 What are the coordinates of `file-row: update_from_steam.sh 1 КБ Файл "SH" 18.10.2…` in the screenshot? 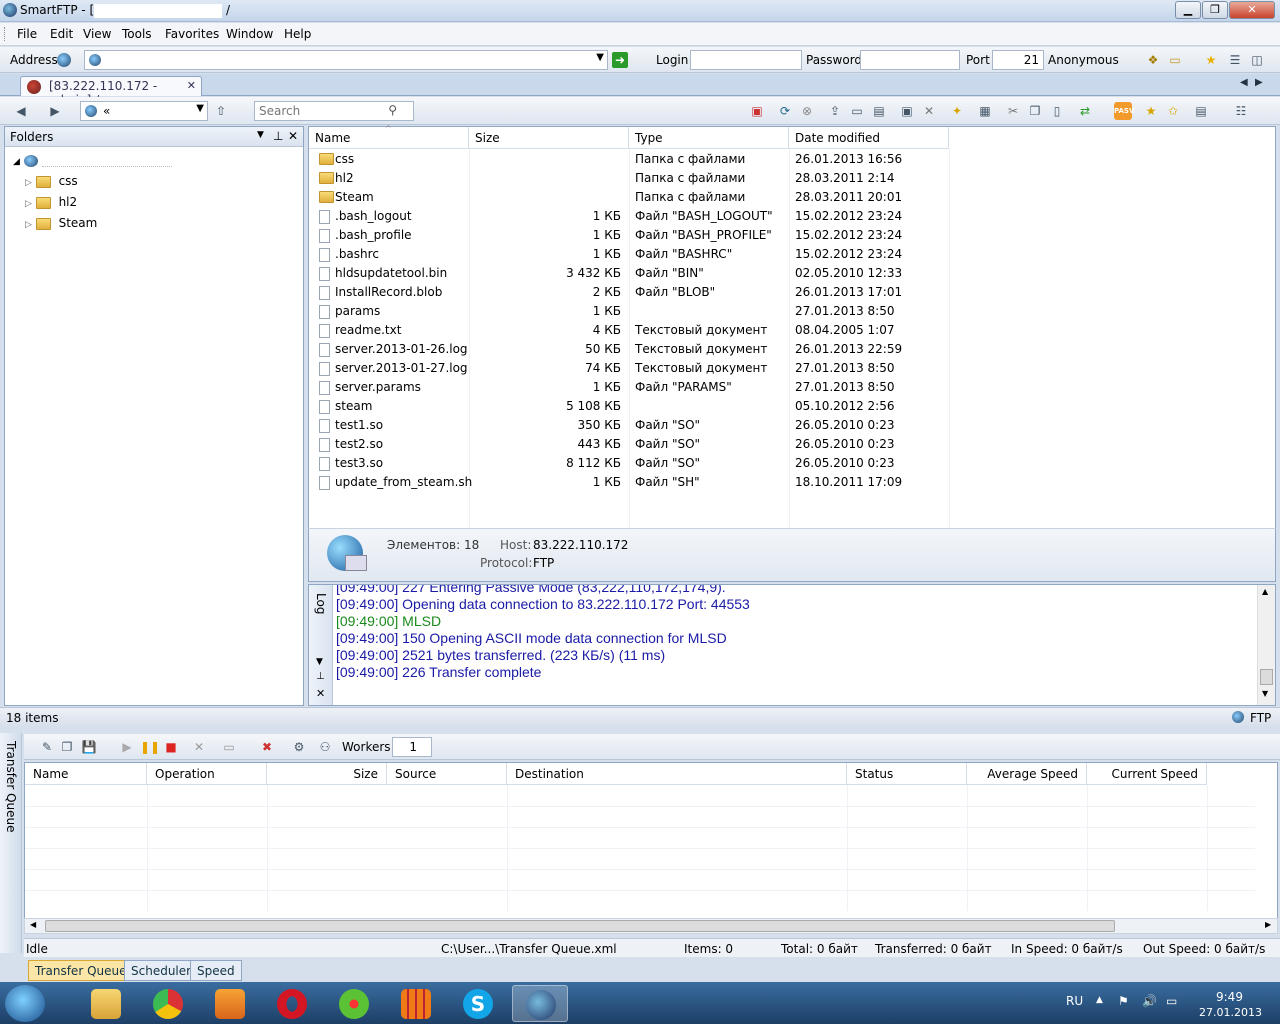 It's located at (629, 482).